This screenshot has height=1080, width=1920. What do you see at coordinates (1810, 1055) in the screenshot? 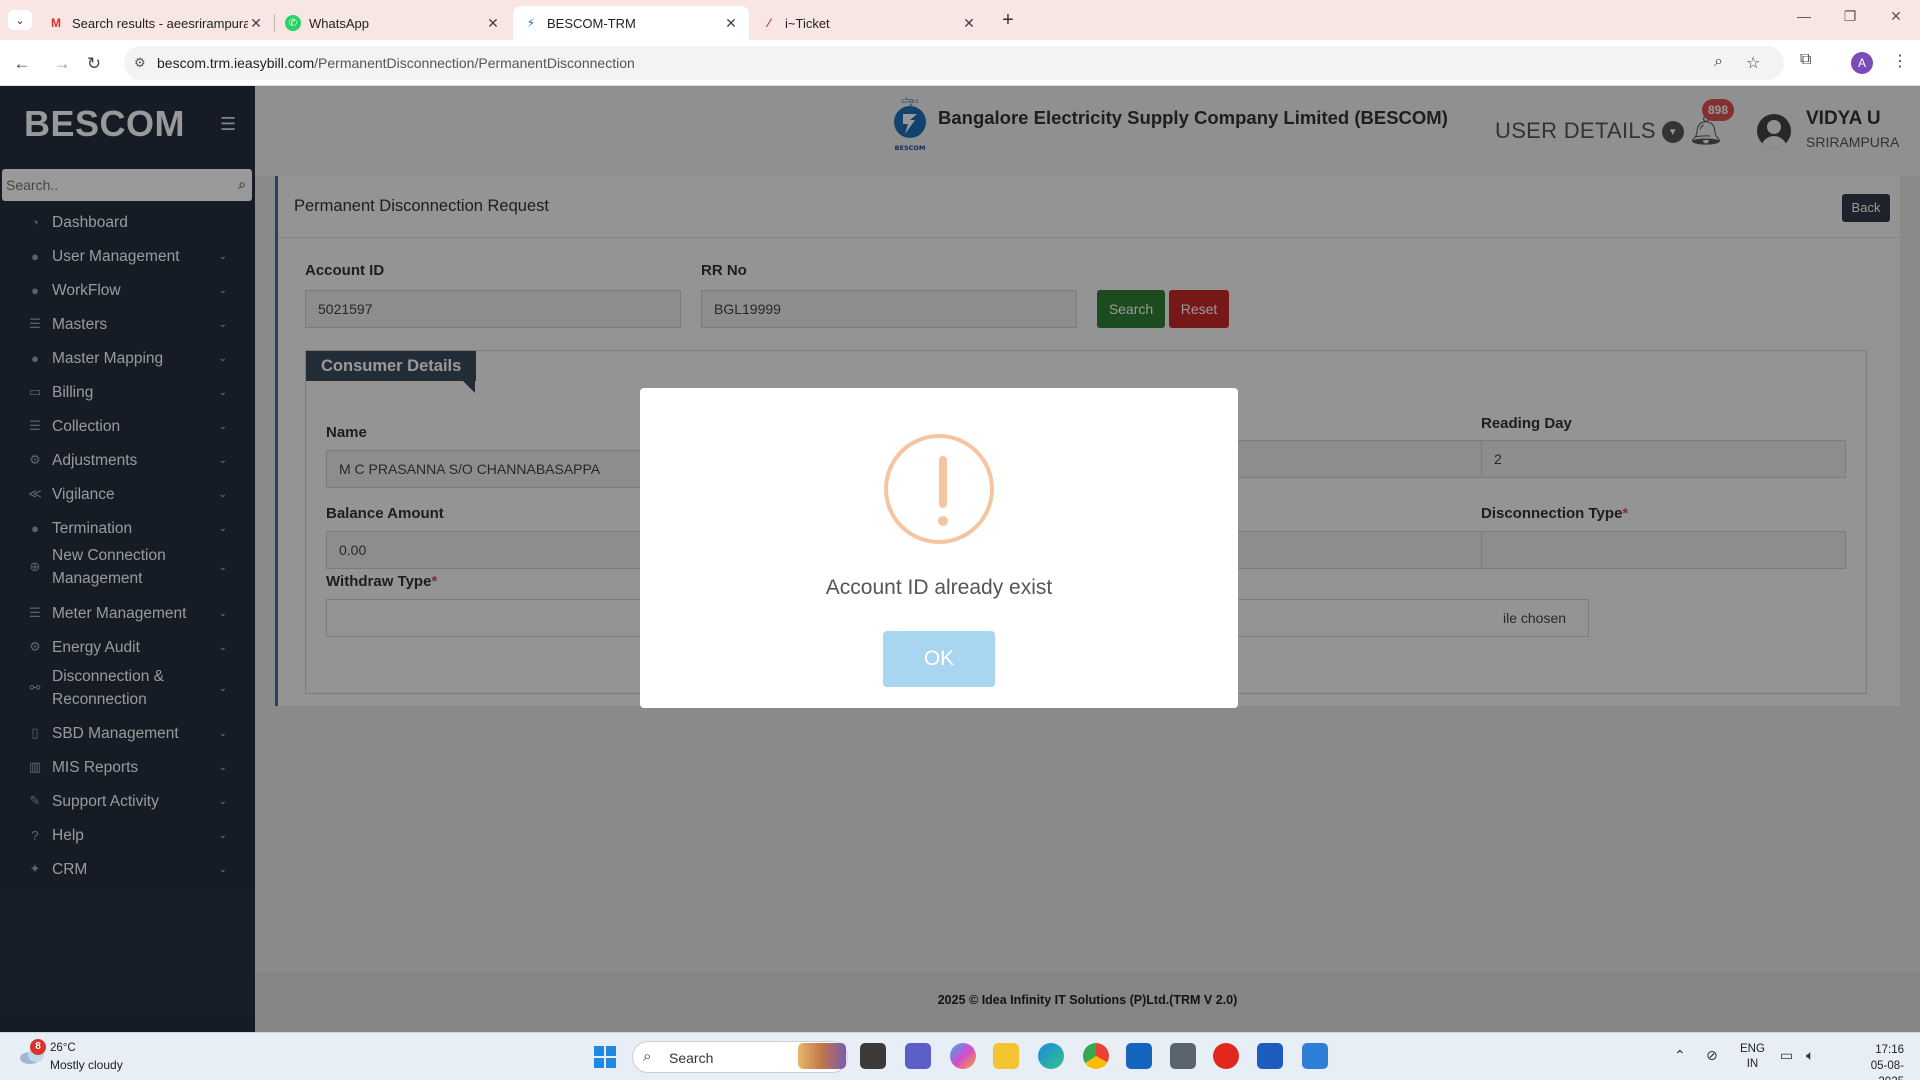
I see `volume-icon: 🔈︎` at bounding box center [1810, 1055].